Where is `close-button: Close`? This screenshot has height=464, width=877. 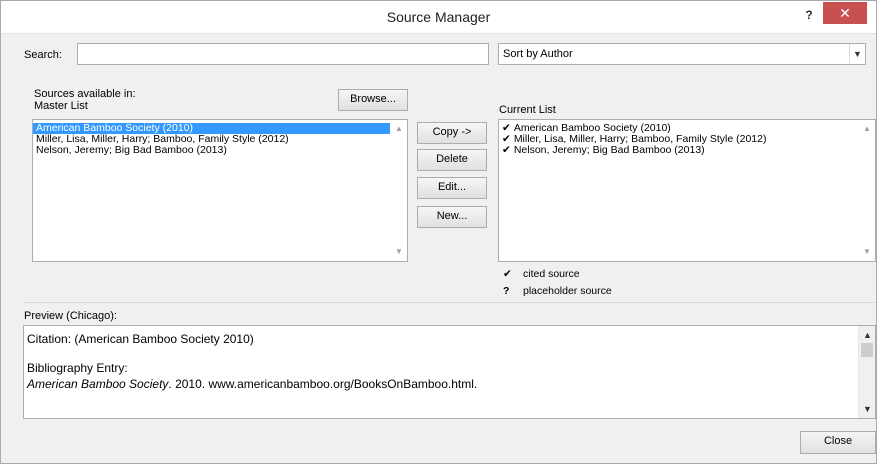 close-button: Close is located at coordinates (838, 442).